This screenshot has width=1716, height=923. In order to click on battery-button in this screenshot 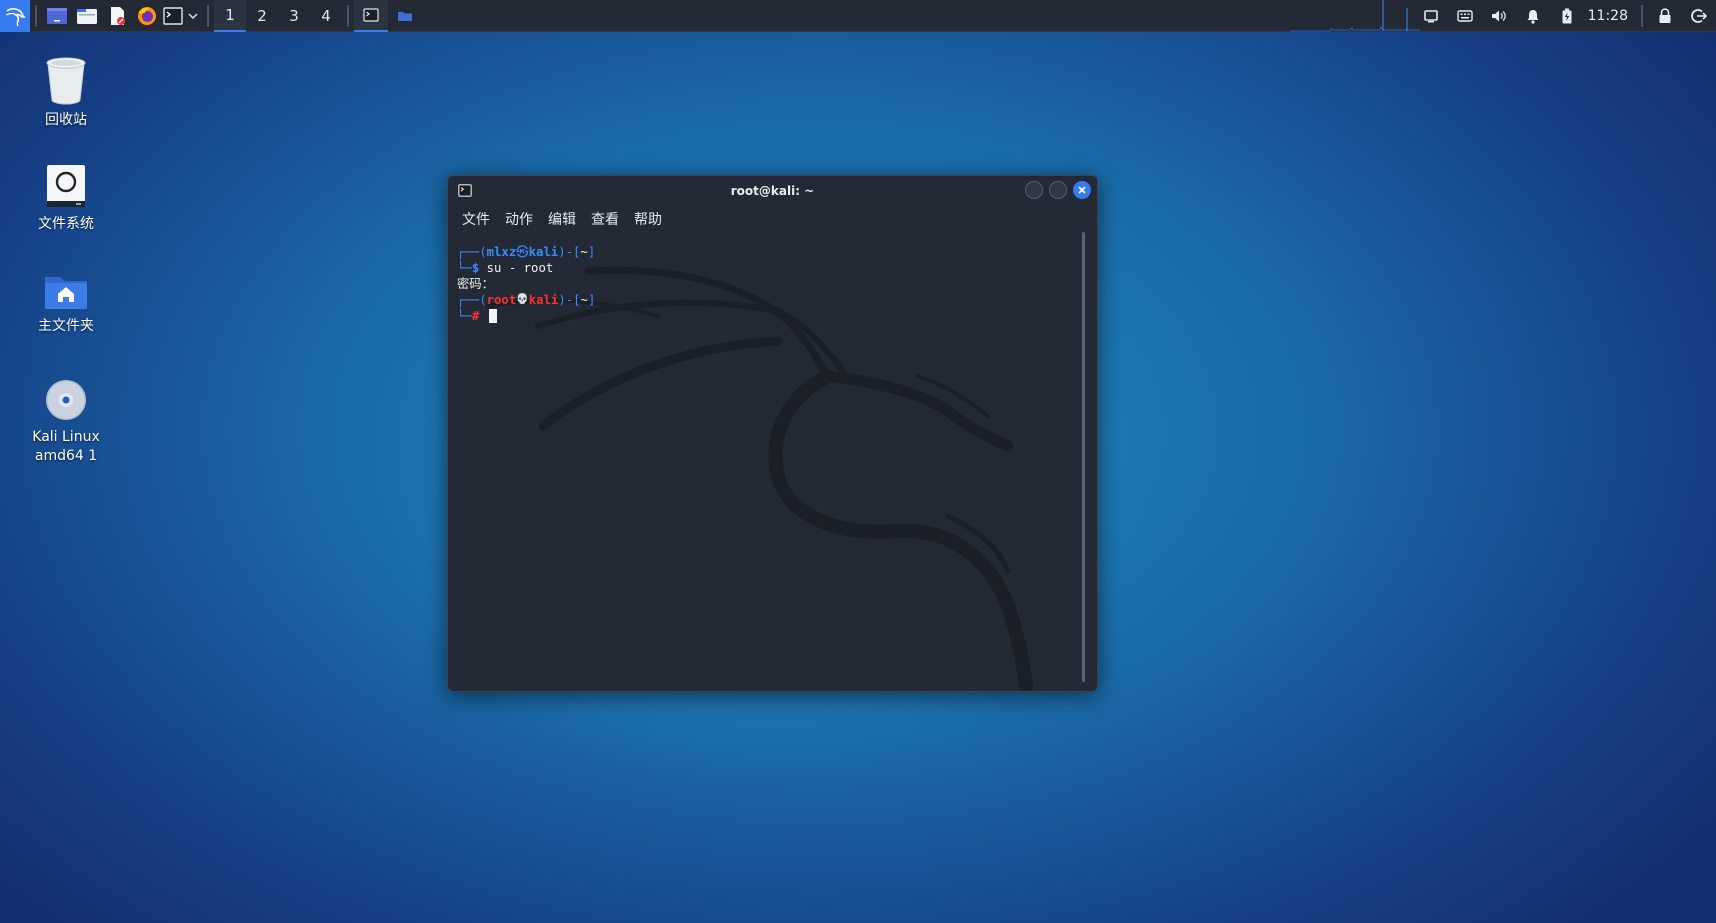, I will do `click(1567, 16)`.